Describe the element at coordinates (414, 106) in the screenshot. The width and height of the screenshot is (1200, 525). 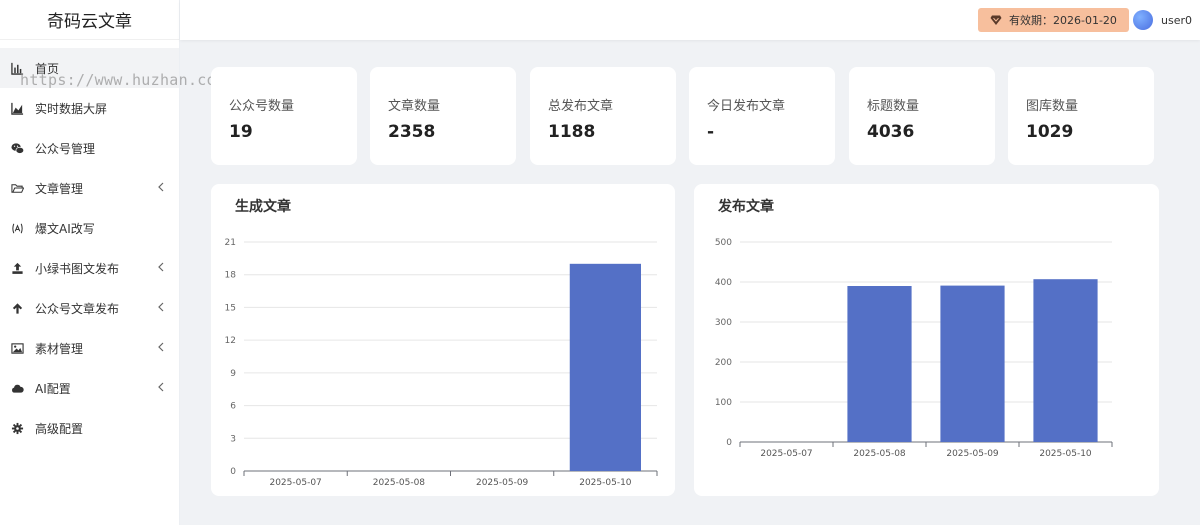
I see `stat-label: 文章数量` at that location.